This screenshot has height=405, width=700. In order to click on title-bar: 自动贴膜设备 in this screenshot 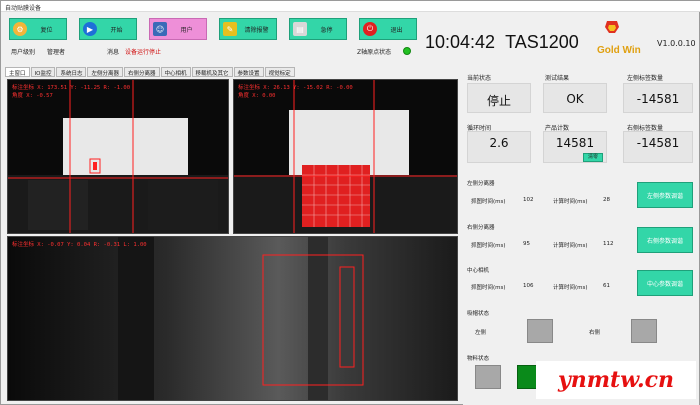, I will do `click(350, 6)`.